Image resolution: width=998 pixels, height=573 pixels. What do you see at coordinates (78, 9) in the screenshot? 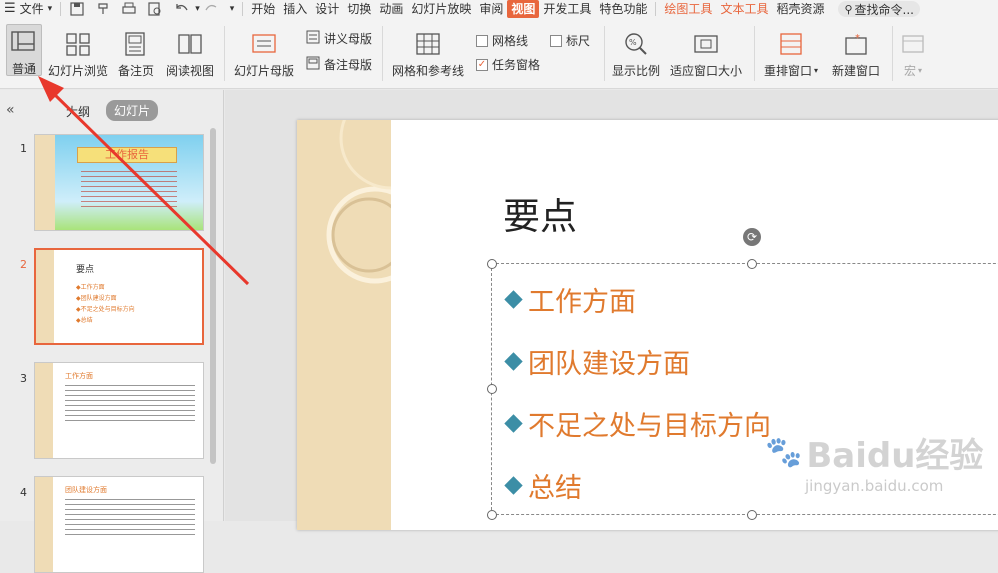
I see `save-icon` at bounding box center [78, 9].